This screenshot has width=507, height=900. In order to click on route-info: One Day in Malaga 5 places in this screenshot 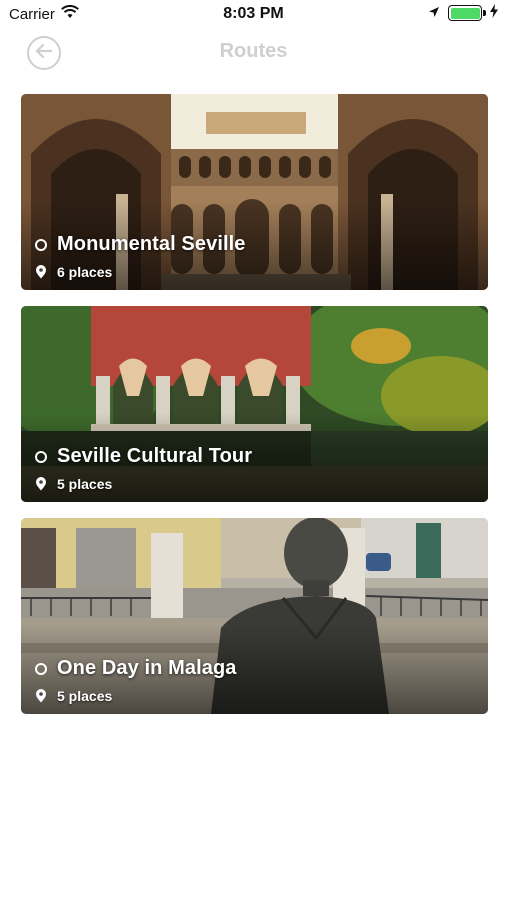, I will do `click(136, 680)`.